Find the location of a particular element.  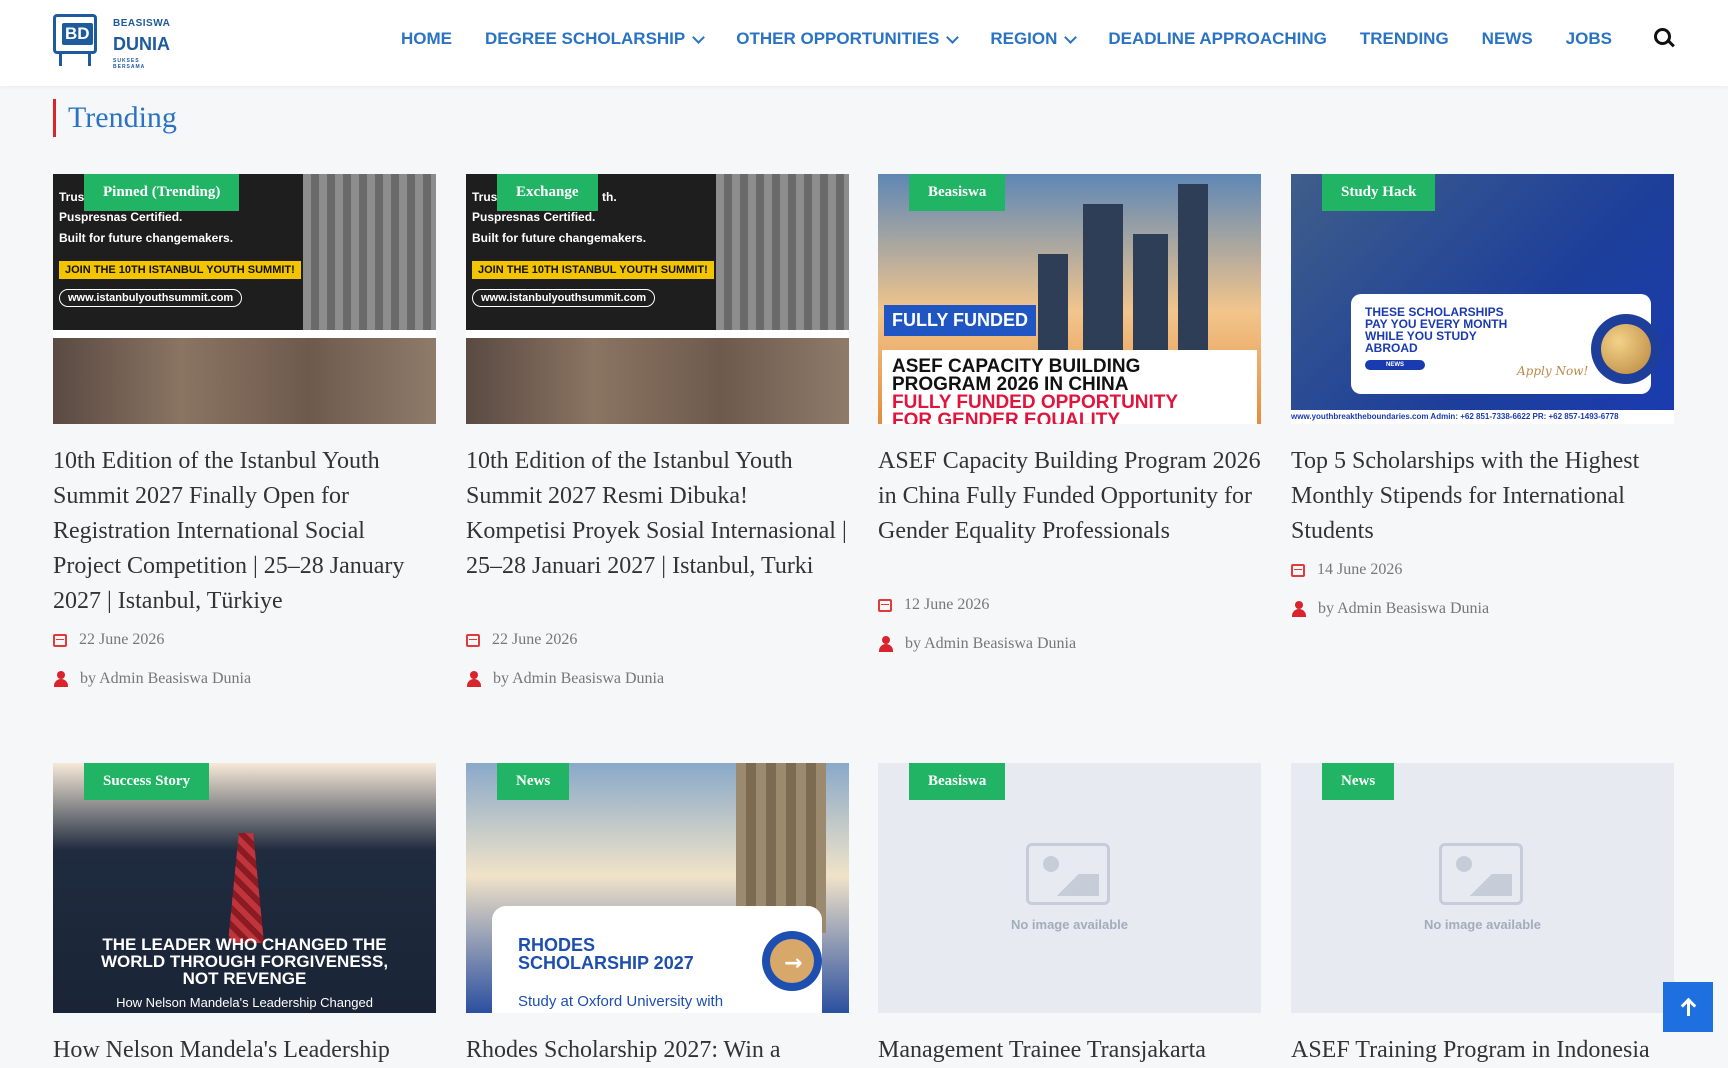

user-icon is located at coordinates (886, 644).